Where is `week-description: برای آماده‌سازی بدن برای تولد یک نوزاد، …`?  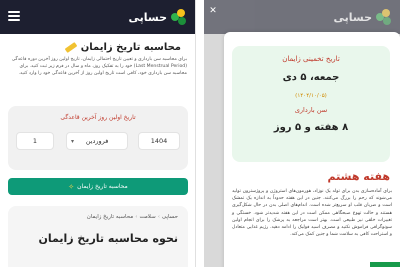 week-description: برای آماده‌سازی بدن برای تولد یک نوزاد، … is located at coordinates (312, 213).